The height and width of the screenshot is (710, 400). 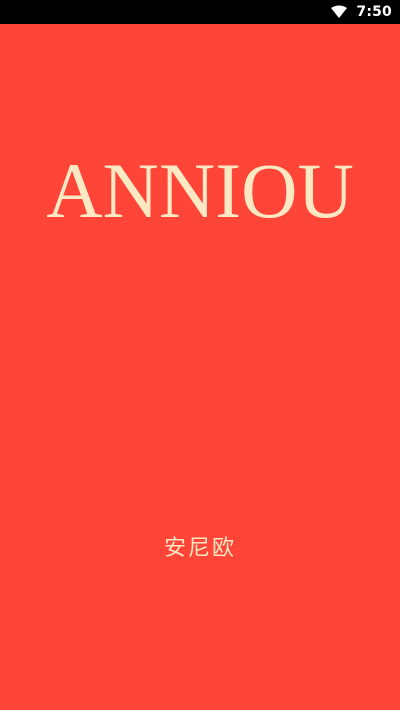 I want to click on brand-logo-text: ANNIOU, so click(x=200, y=190).